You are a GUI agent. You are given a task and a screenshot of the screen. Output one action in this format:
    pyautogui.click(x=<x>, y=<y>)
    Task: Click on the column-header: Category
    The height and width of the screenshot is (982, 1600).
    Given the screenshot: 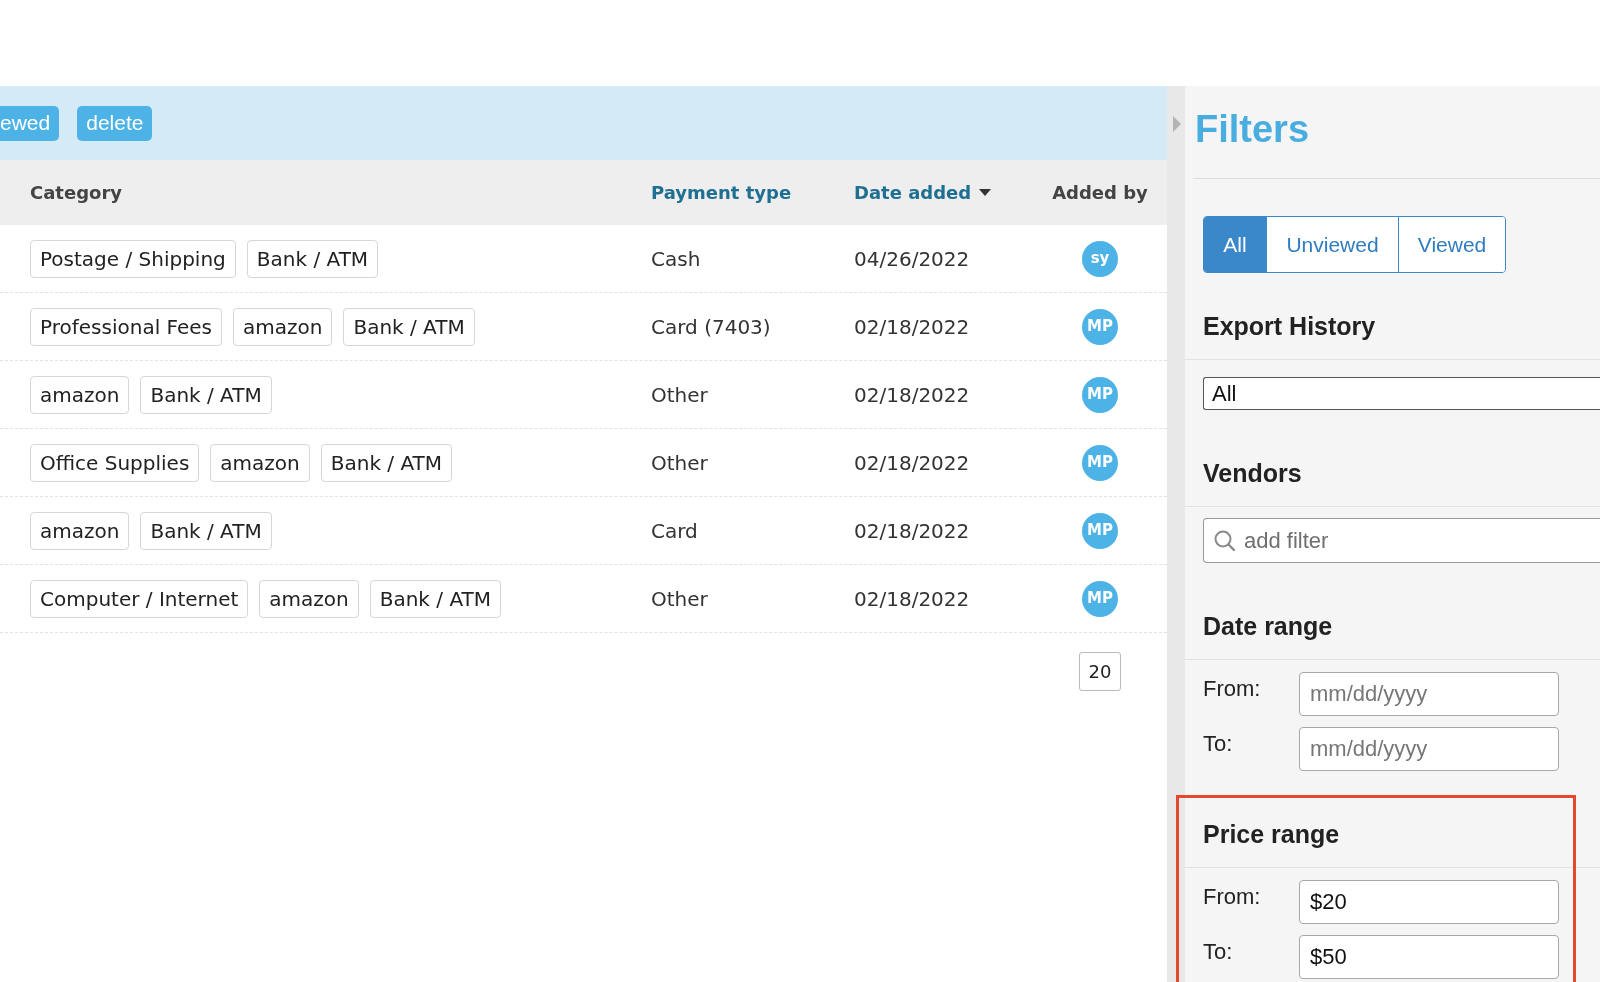 What is the action you would take?
    pyautogui.click(x=76, y=193)
    